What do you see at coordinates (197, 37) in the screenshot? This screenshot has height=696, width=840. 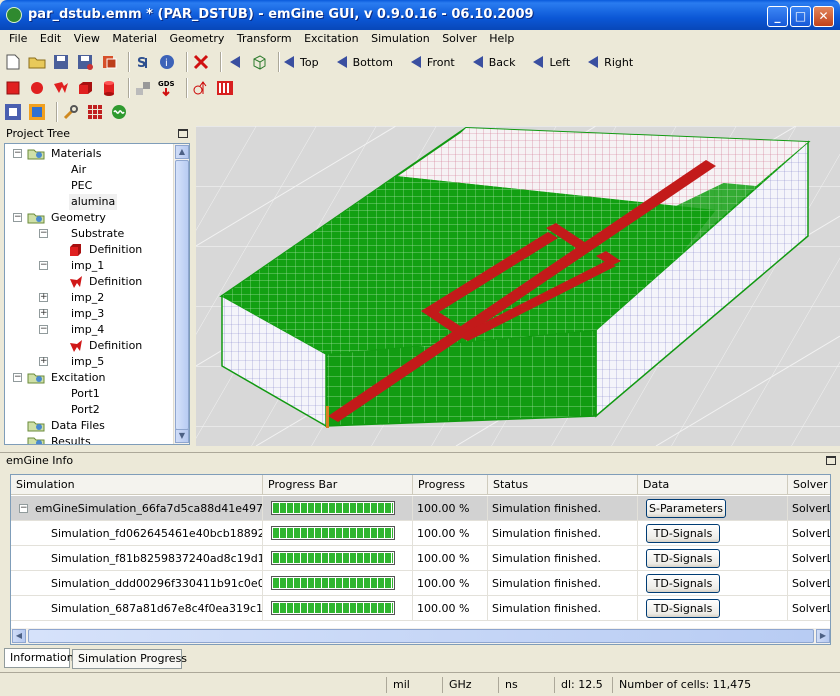 I see `menu-geometry: Geometry` at bounding box center [197, 37].